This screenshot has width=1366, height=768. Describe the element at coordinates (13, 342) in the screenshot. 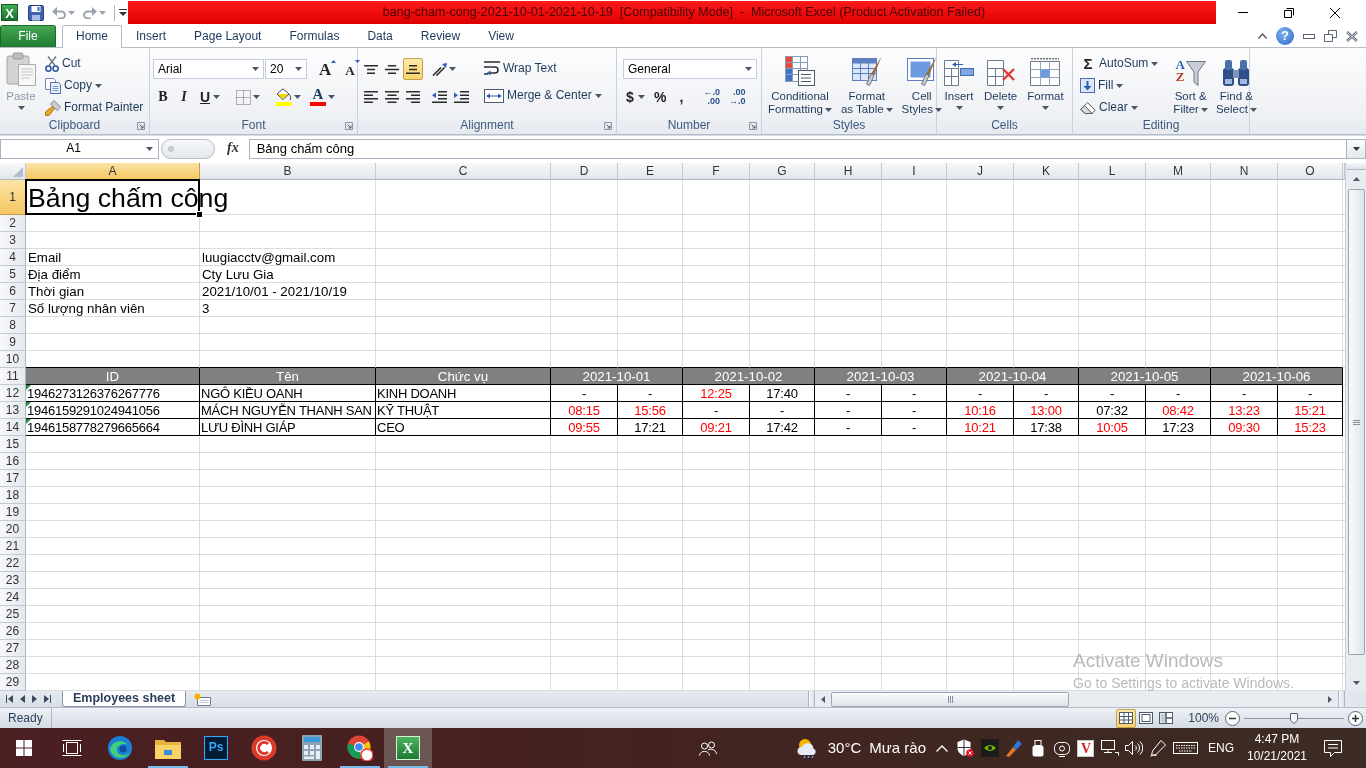

I see `row-header: 9` at that location.